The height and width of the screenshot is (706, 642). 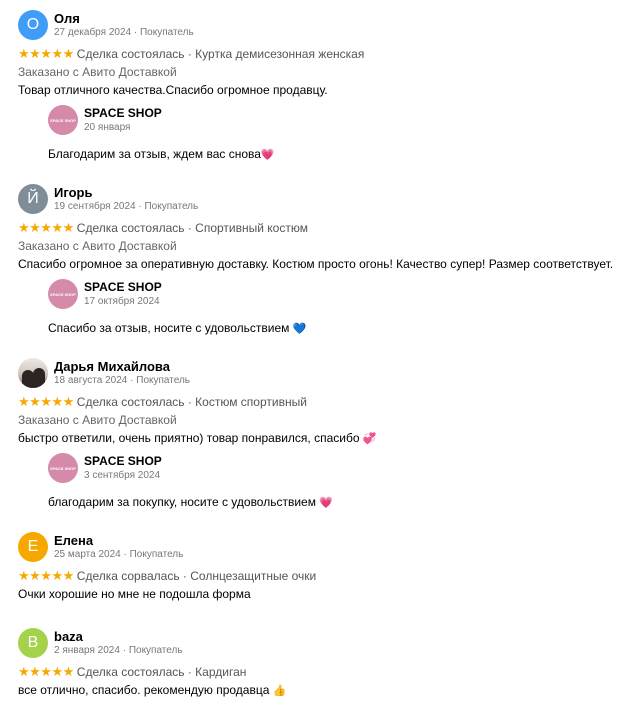 What do you see at coordinates (122, 475) in the screenshot?
I see `reply-date: 3 сентября 2024` at bounding box center [122, 475].